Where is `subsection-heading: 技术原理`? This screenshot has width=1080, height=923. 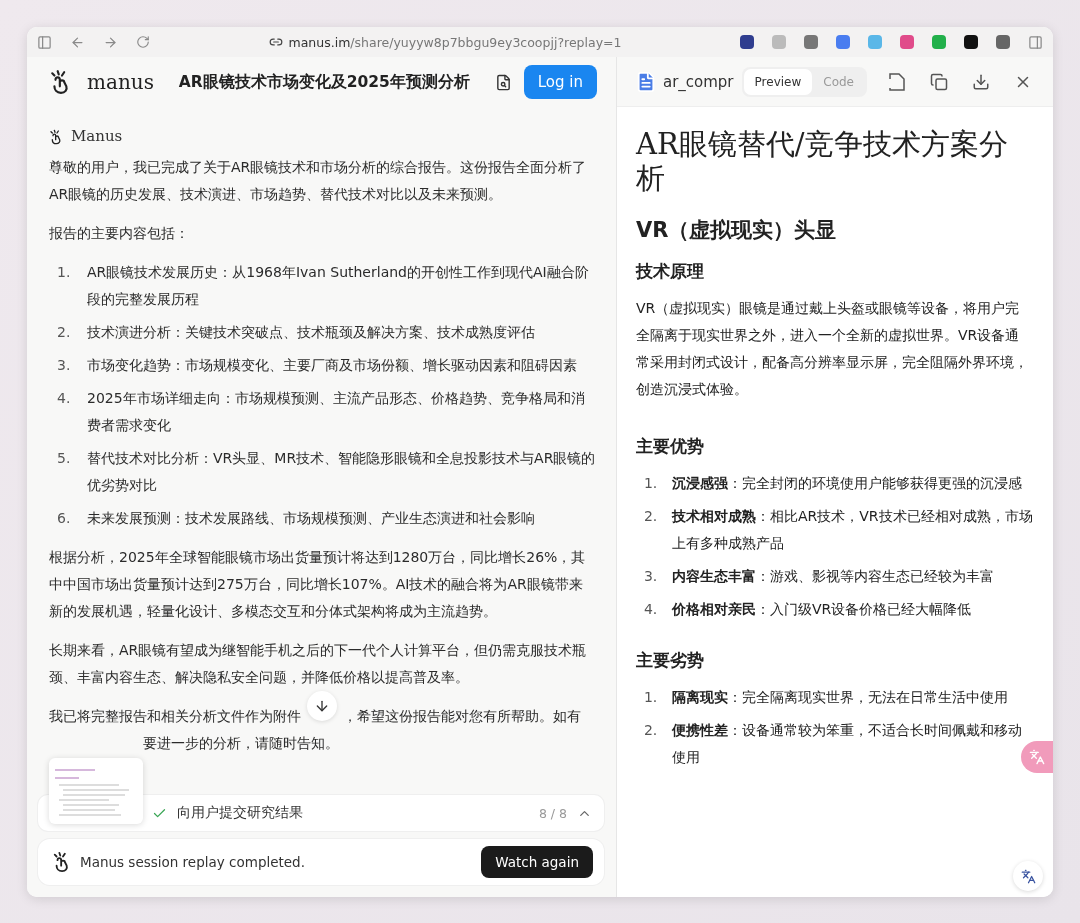 subsection-heading: 技术原理 is located at coordinates (670, 271).